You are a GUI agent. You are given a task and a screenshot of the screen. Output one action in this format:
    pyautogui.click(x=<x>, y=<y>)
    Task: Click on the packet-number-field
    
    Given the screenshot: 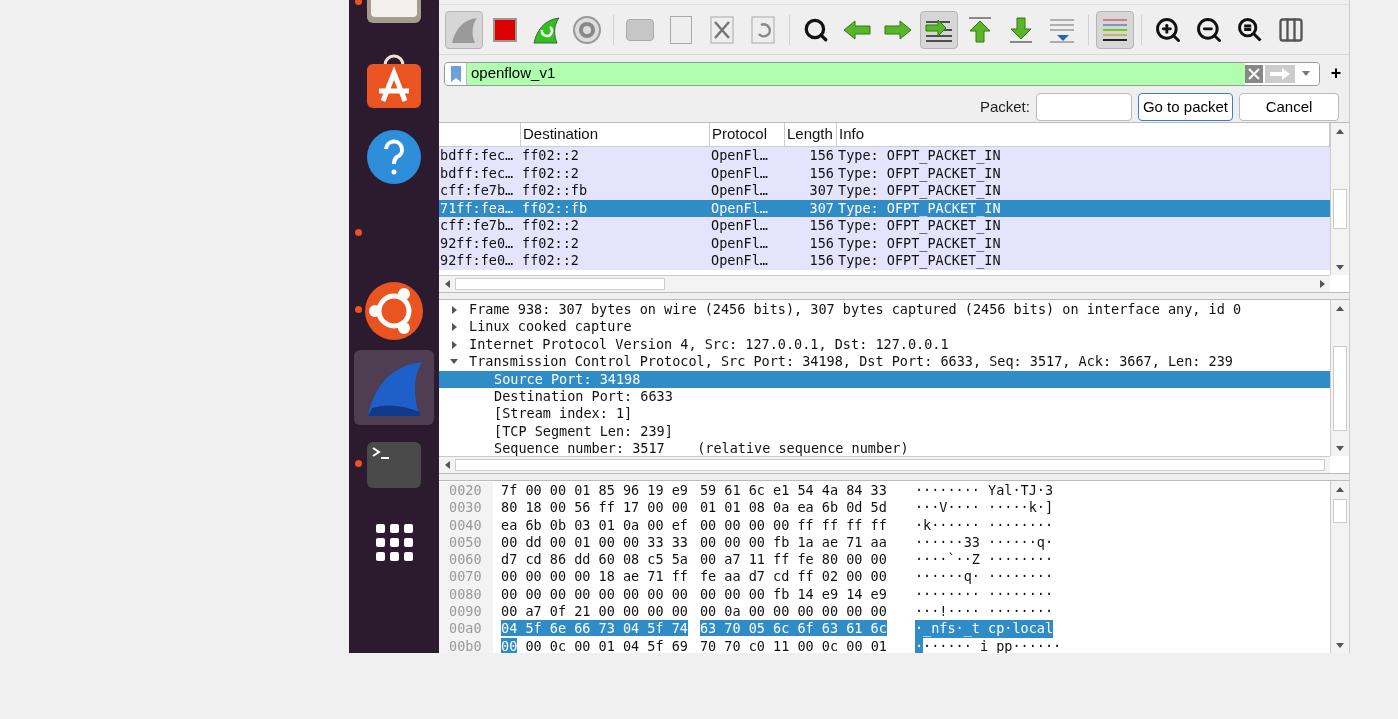 What is the action you would take?
    pyautogui.click(x=1083, y=107)
    